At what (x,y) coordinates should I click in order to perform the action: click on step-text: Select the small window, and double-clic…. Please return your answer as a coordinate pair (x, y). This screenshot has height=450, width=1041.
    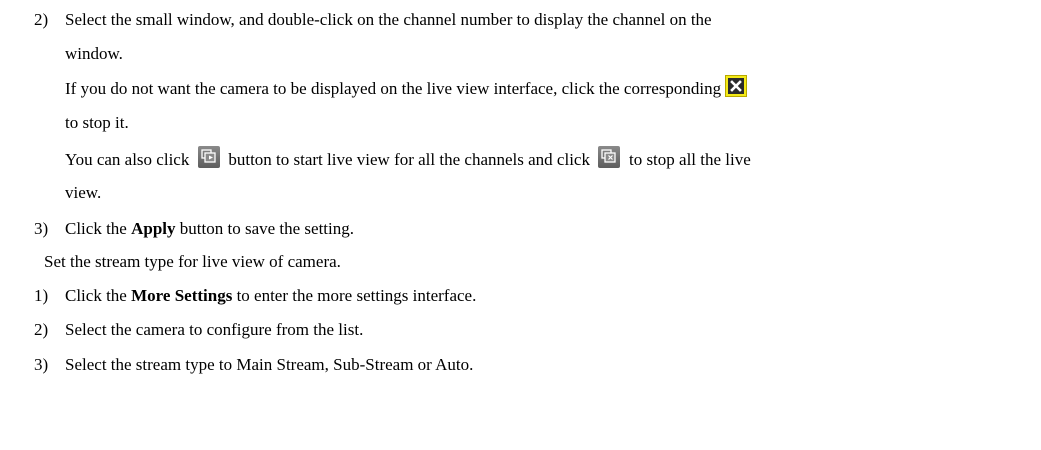
    Looking at the image, I should click on (388, 19).